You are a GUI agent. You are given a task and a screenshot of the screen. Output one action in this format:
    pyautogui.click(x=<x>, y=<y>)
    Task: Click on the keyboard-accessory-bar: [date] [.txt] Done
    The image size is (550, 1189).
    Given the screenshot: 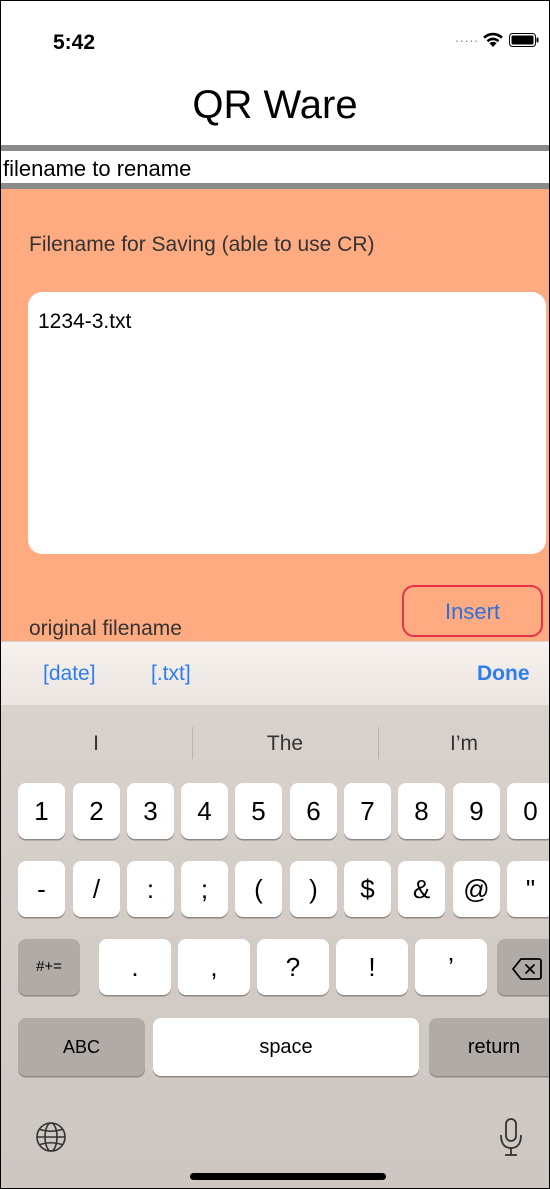 What is the action you would take?
    pyautogui.click(x=275, y=673)
    